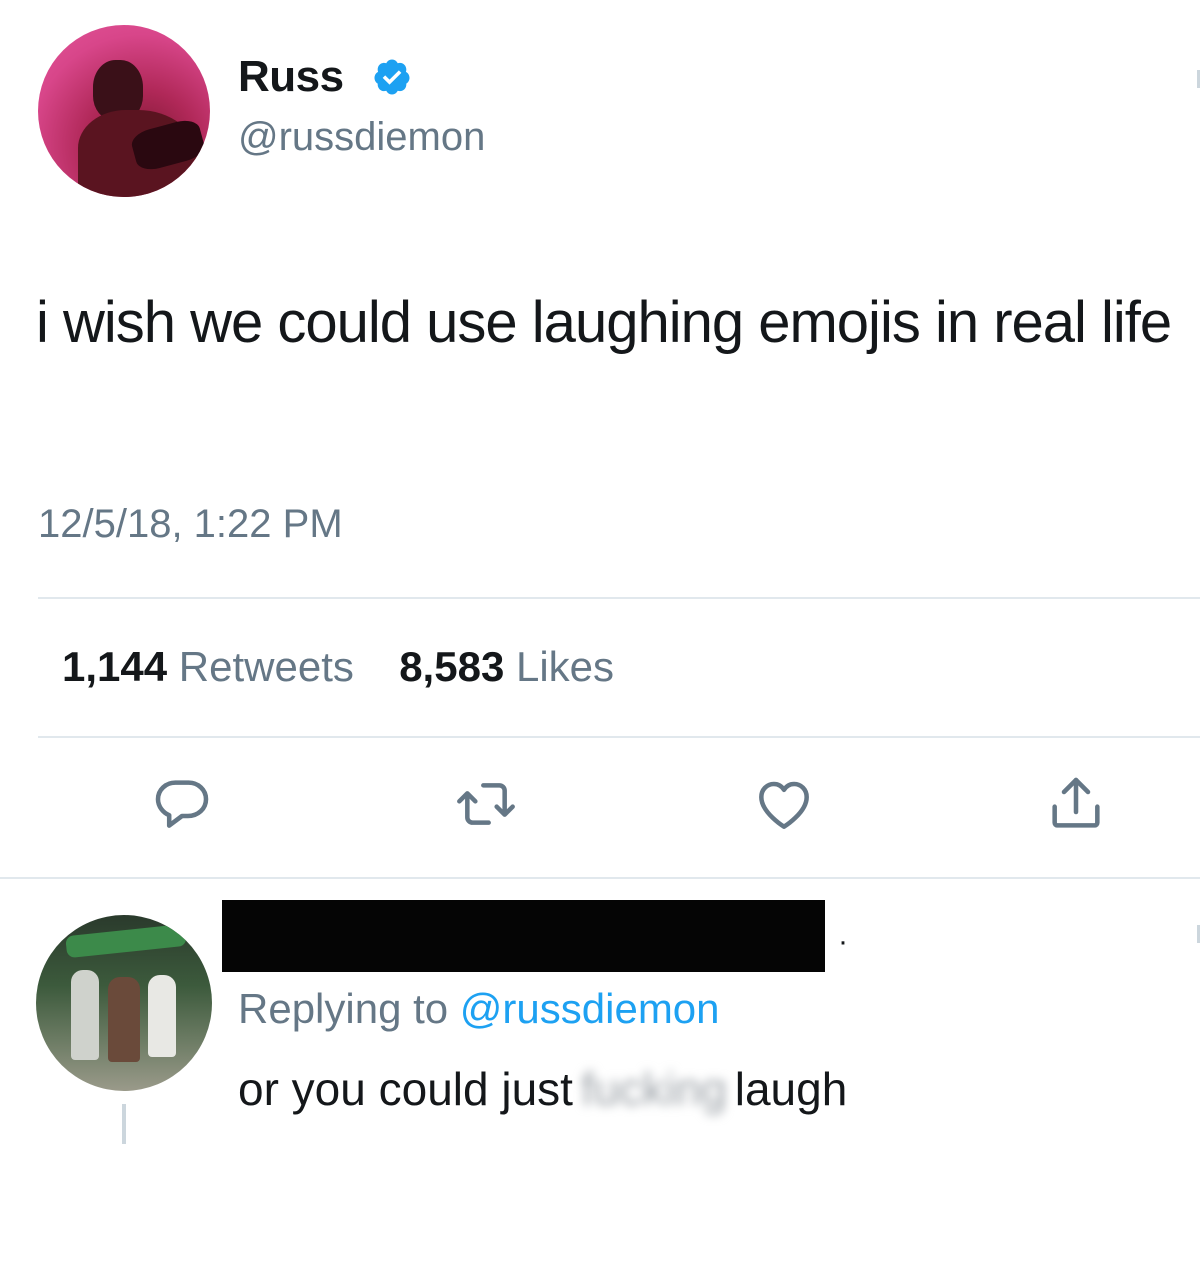  I want to click on tweet-stats: 1,144 Retweets 8,583 Likes, so click(338, 667).